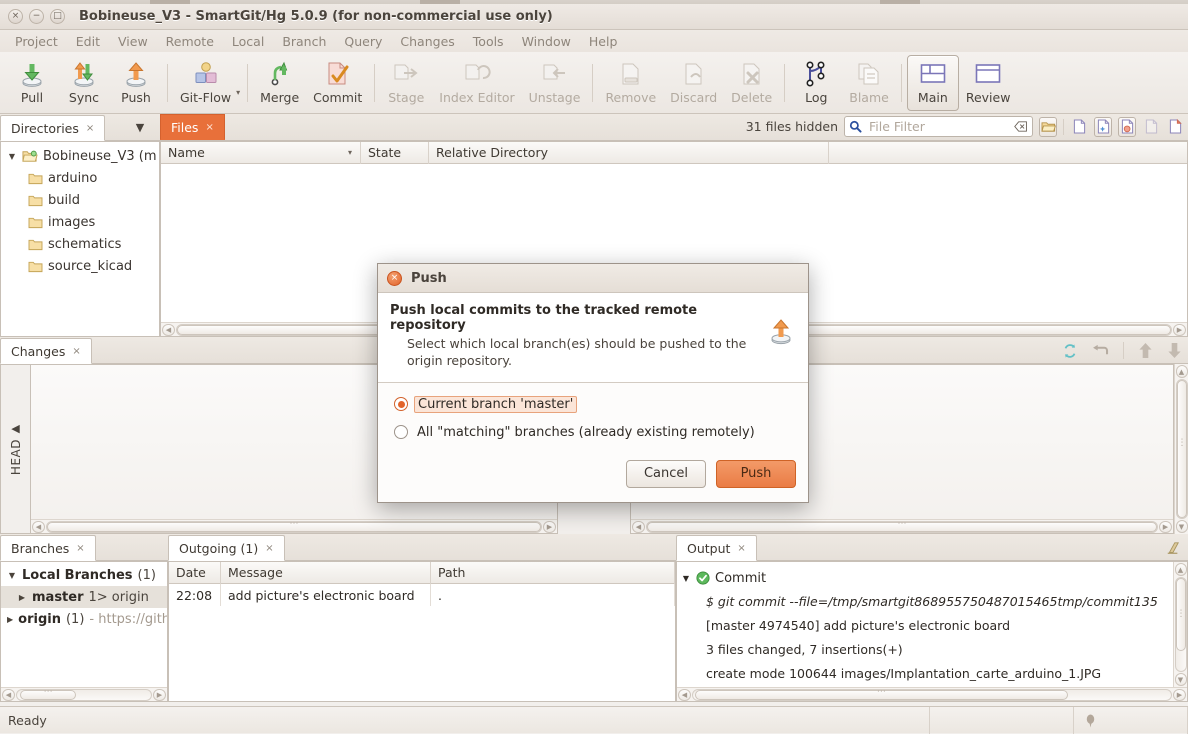 The width and height of the screenshot is (1188, 734). What do you see at coordinates (90, 128) in the screenshot?
I see `tab-directories-close-icon: ×` at bounding box center [90, 128].